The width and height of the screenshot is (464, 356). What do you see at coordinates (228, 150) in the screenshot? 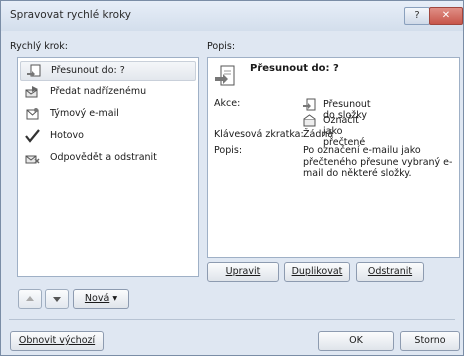
I see `description-label: Popis:` at bounding box center [228, 150].